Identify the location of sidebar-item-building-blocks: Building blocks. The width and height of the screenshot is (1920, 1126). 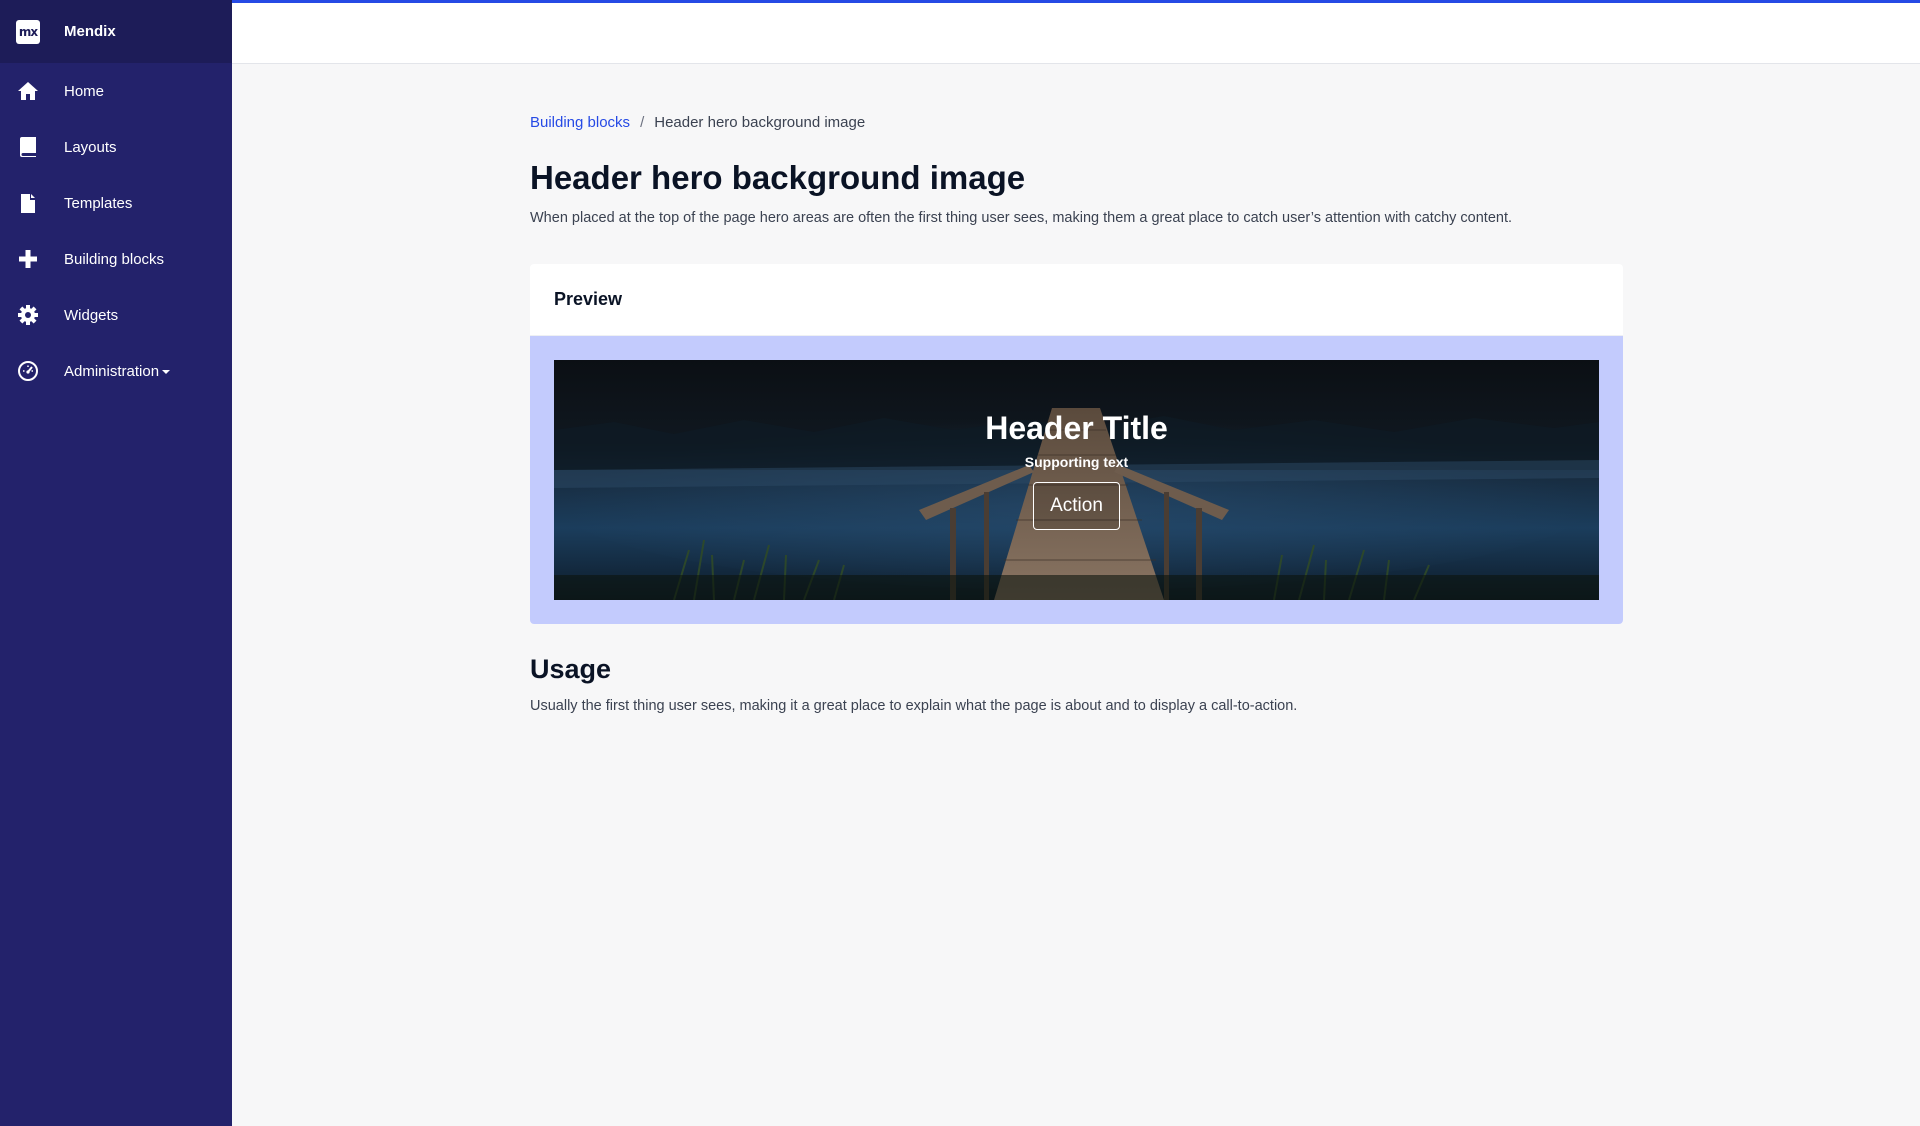
(116, 259).